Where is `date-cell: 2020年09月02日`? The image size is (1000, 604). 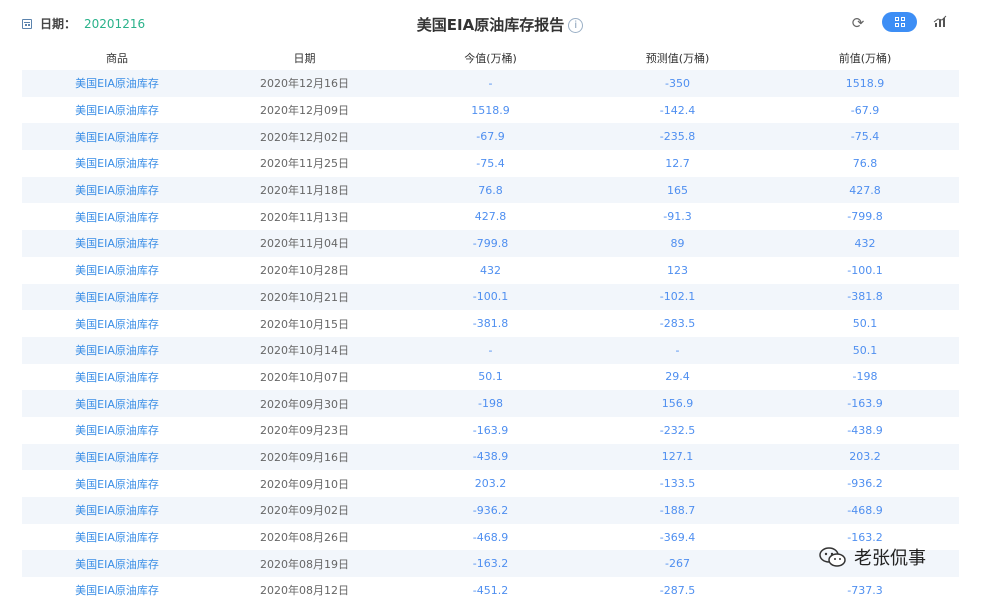 date-cell: 2020年09月02日 is located at coordinates (304, 511).